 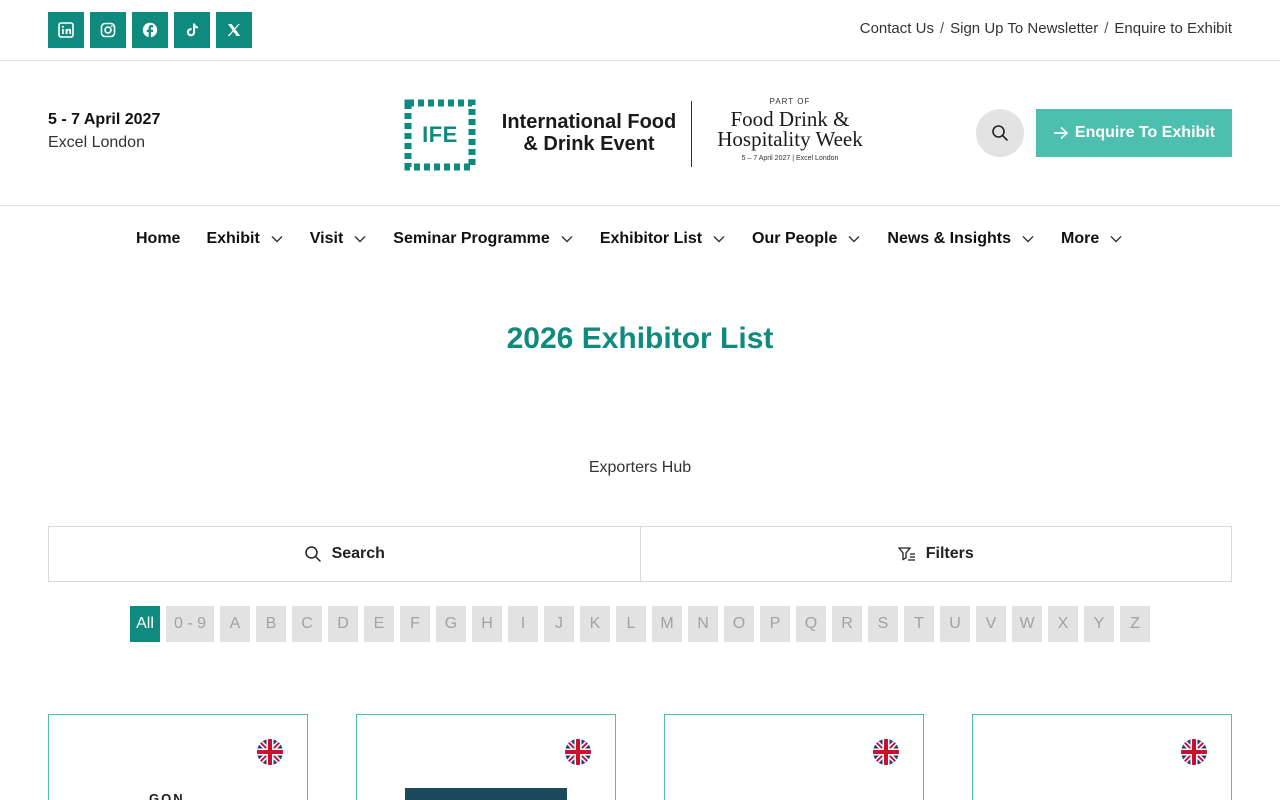 I want to click on exhibitor-card: GON, so click(x=178, y=757).